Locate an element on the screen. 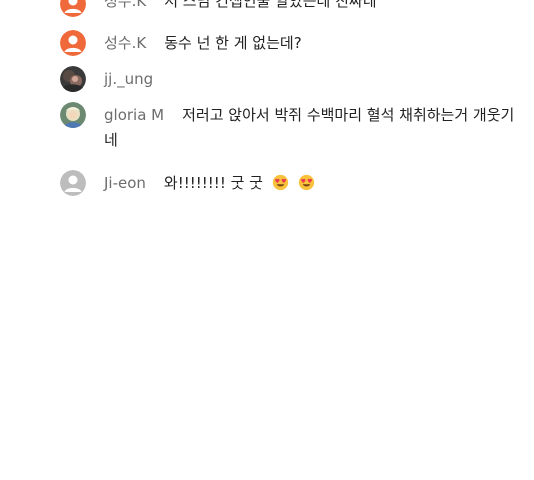 This screenshot has height=480, width=534. comment-item: 성수.K 저 스님 컨셉인줄 알았는데 진짜네 is located at coordinates (290, 11).